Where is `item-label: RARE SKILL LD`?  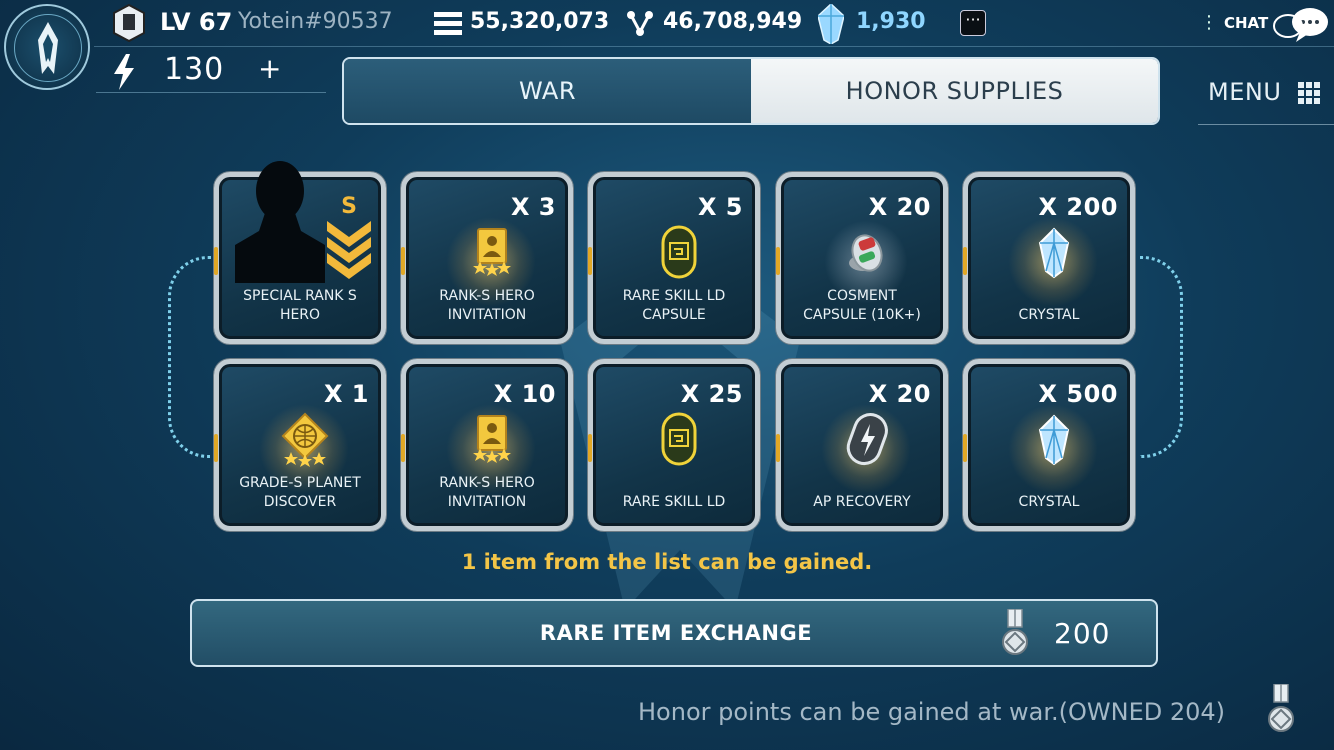 item-label: RARE SKILL LD is located at coordinates (674, 502).